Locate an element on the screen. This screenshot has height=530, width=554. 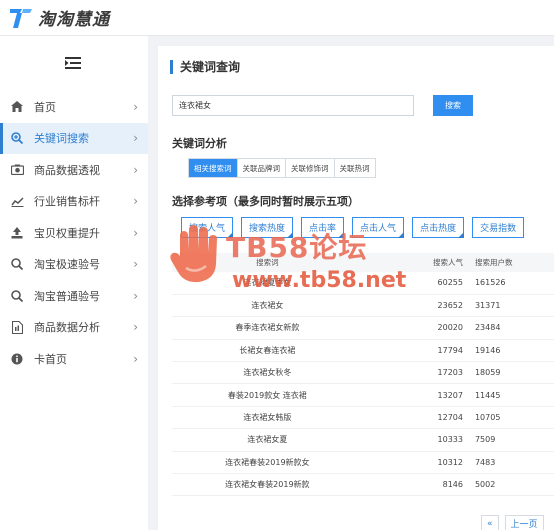
logo-icon is located at coordinates (21, 18).